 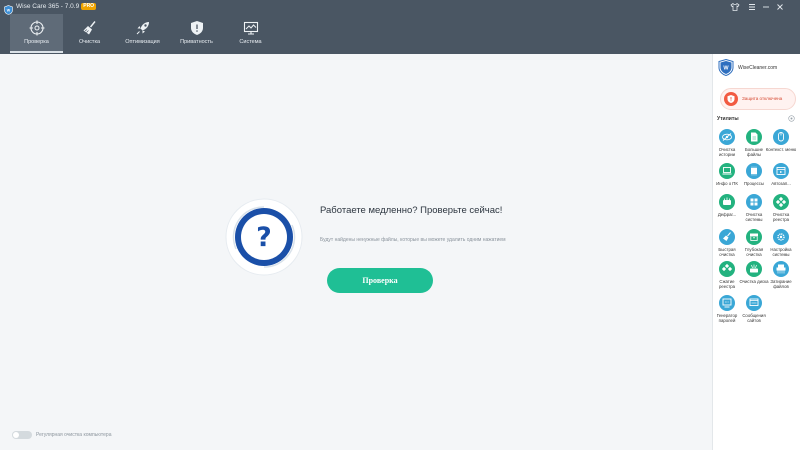 I want to click on utility-large-files: Большие файлы, so click(x=754, y=146).